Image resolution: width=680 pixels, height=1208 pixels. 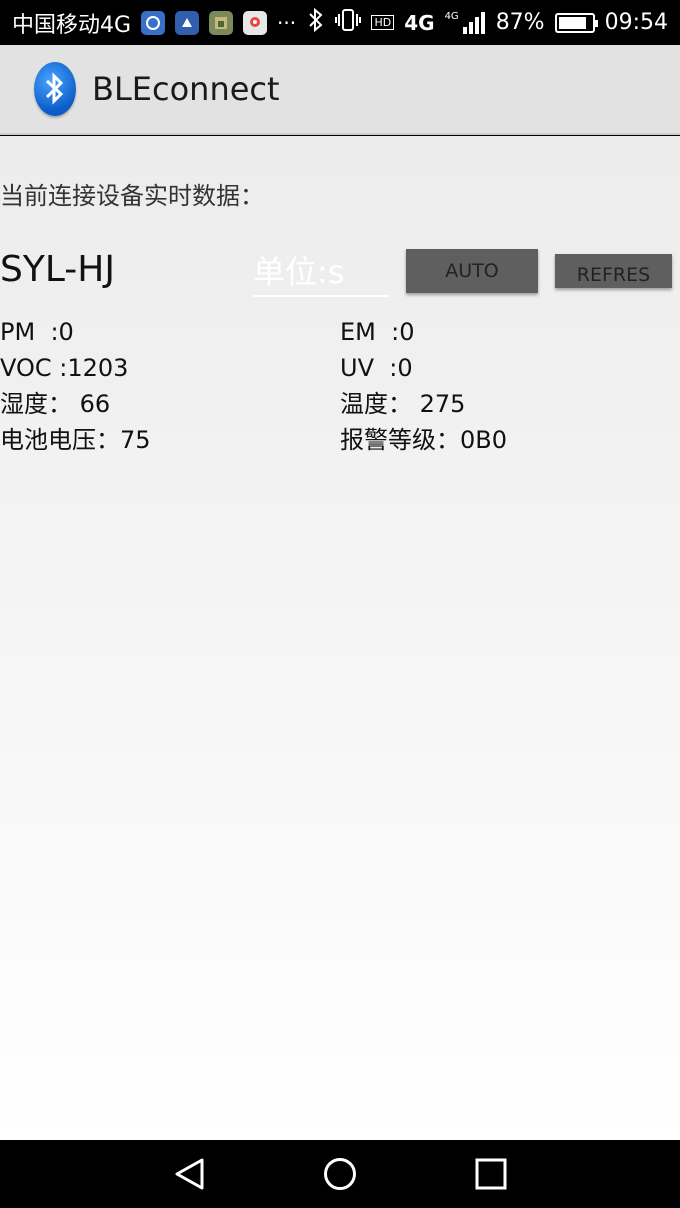 I want to click on app-title: BLEconnect, so click(x=186, y=89).